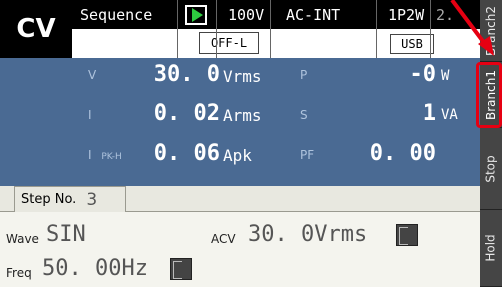 The width and height of the screenshot is (502, 287). What do you see at coordinates (472, 28) in the screenshot?
I see `pointer-arrow-icon` at bounding box center [472, 28].